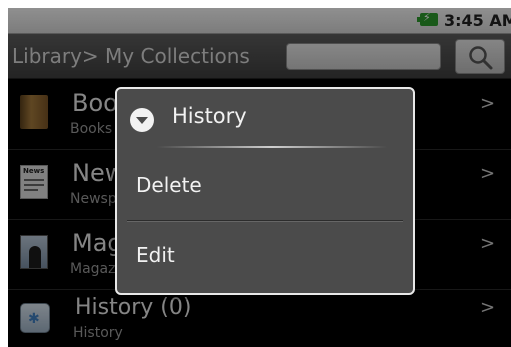 The height and width of the screenshot is (347, 511). Describe the element at coordinates (265, 185) in the screenshot. I see `menu-item-delete: Delete` at that location.